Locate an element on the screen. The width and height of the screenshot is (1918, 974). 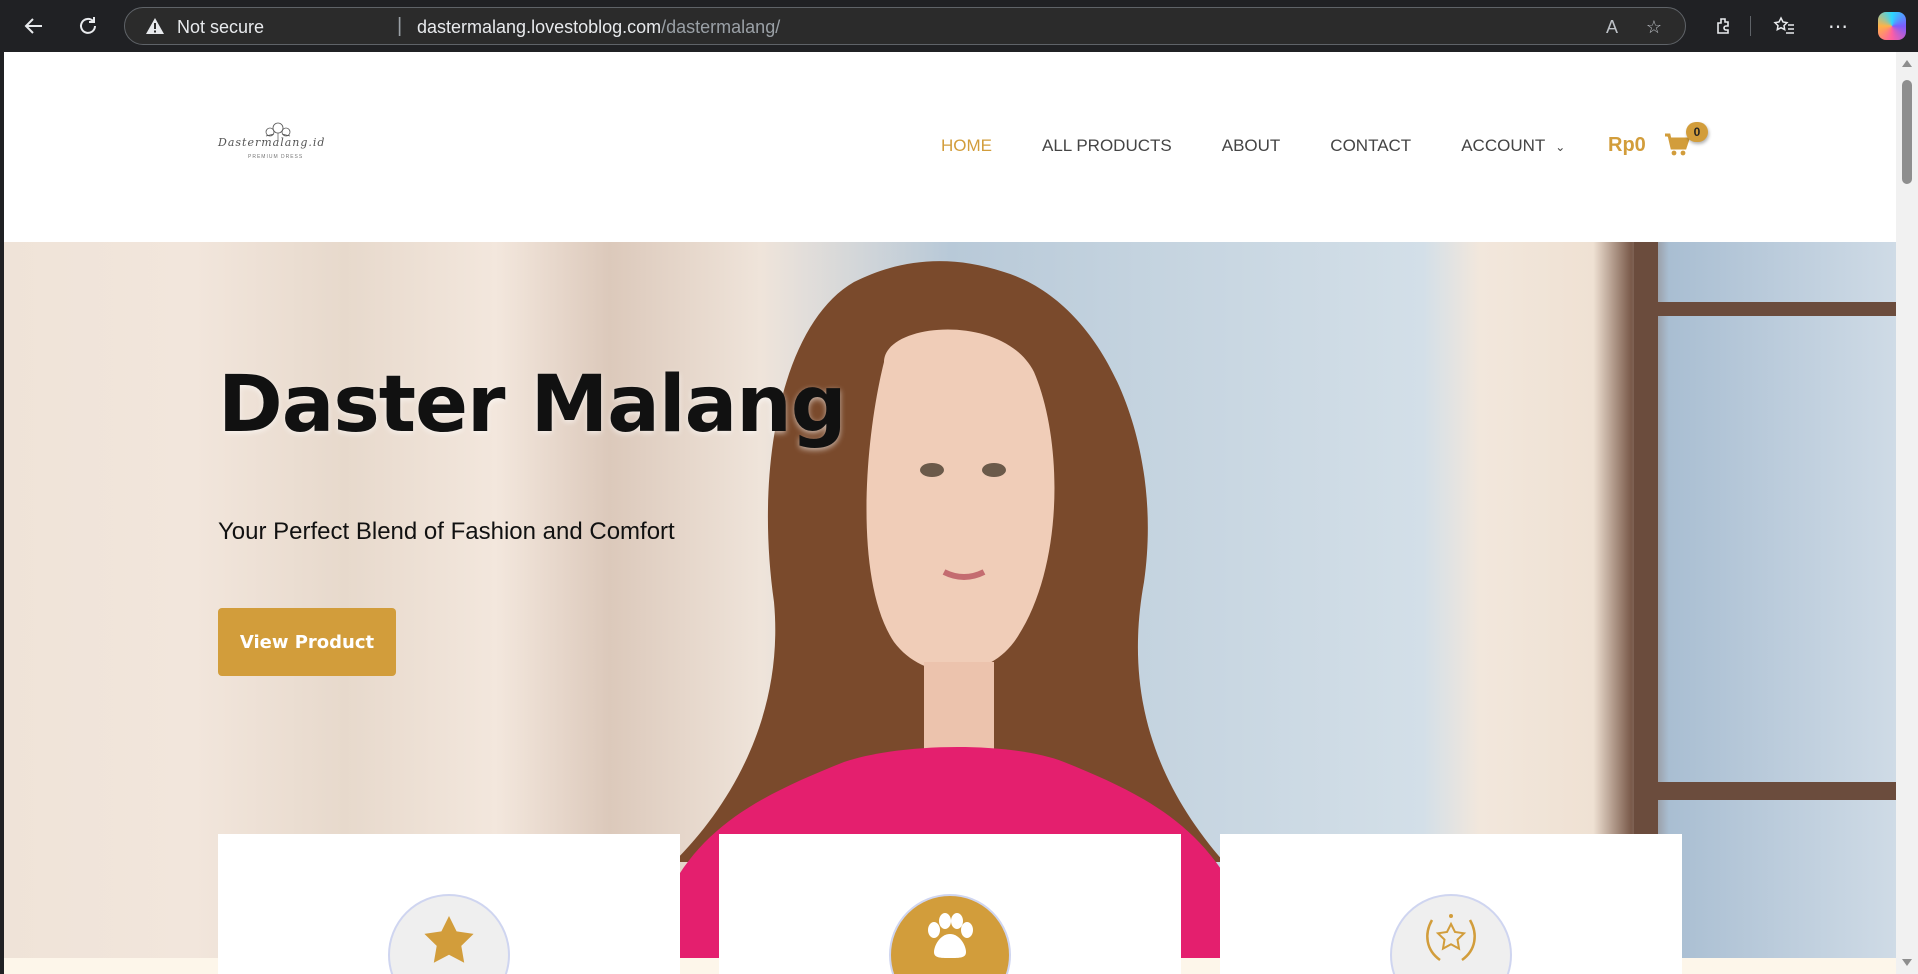
nav-all-products: ALL PRODUCTS is located at coordinates (1107, 146).